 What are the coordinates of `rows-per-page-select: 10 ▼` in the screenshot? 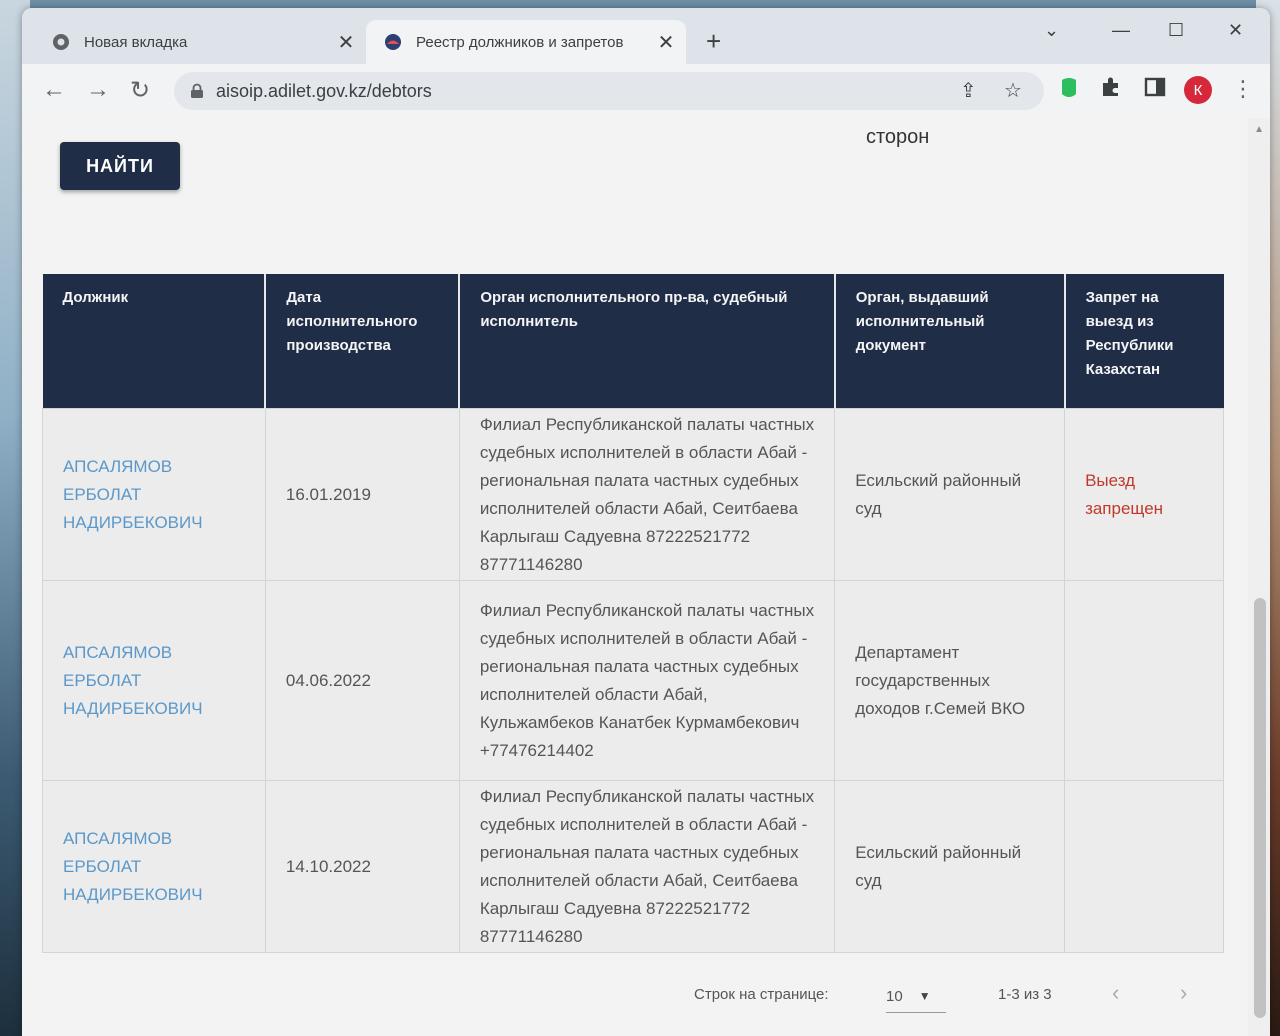 It's located at (916, 996).